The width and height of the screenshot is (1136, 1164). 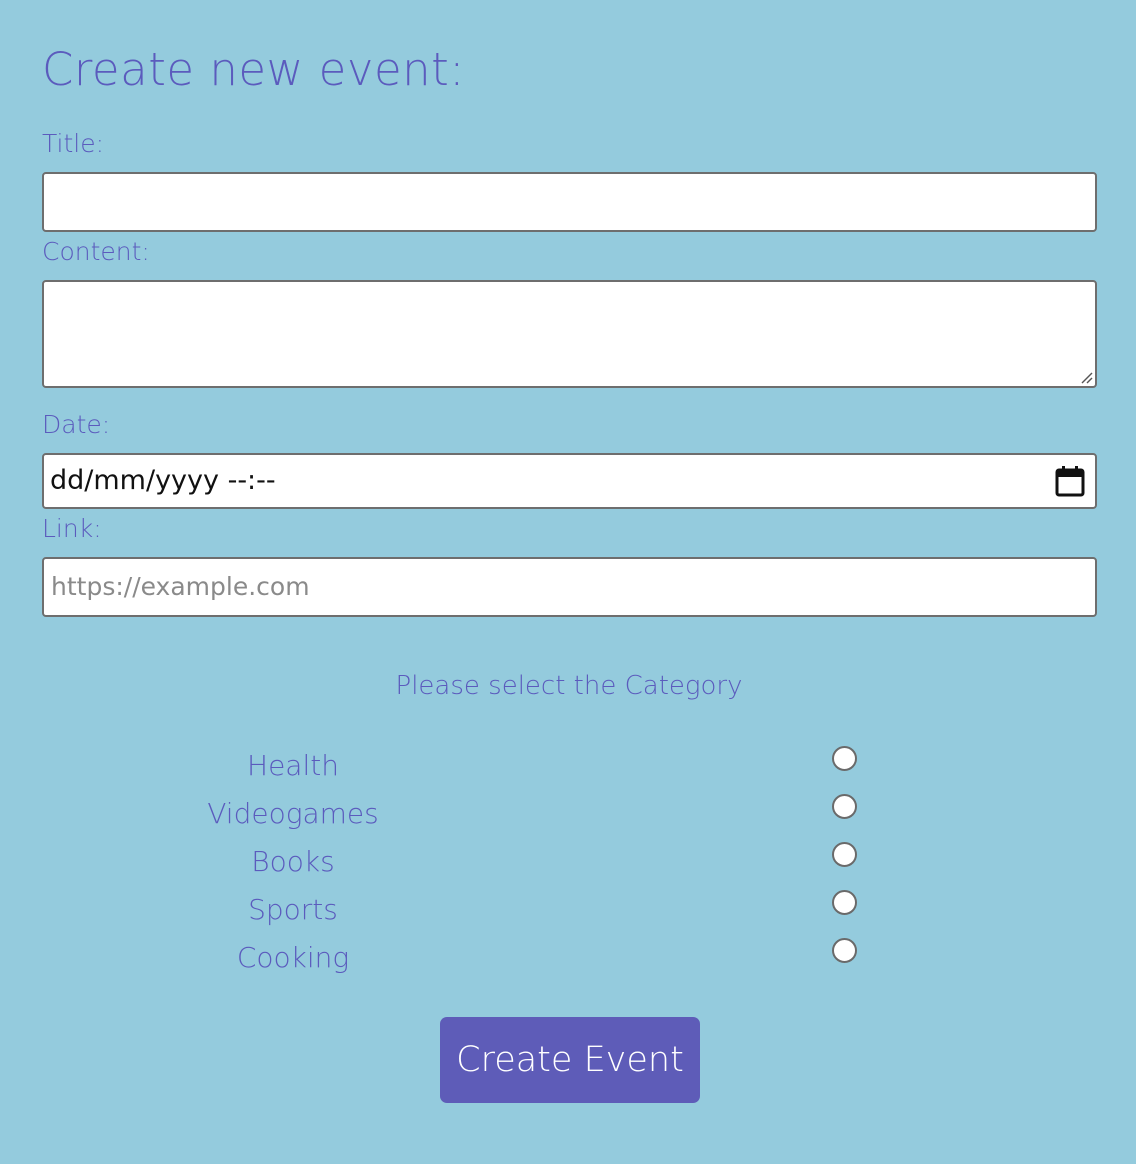 What do you see at coordinates (1070, 481) in the screenshot?
I see `calendar-icon` at bounding box center [1070, 481].